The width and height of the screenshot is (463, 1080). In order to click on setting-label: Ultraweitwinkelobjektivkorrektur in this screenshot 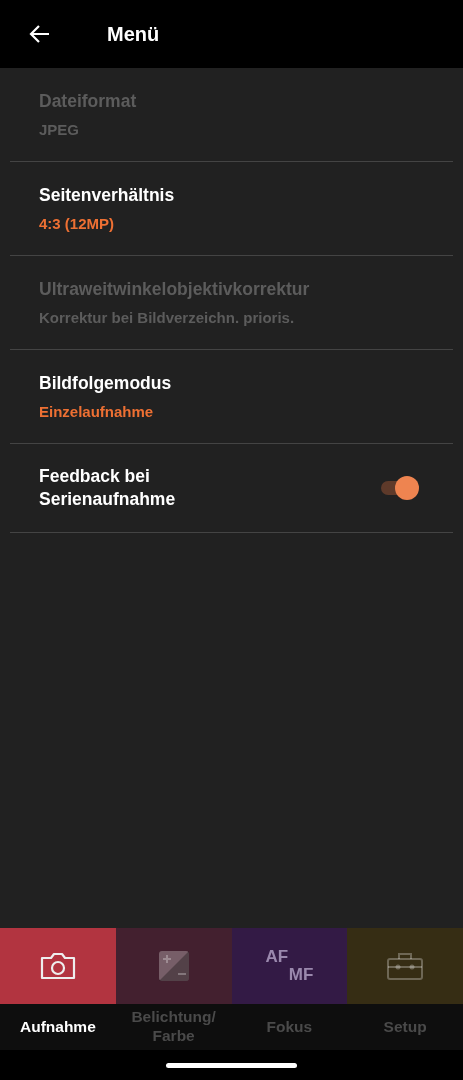, I will do `click(175, 289)`.